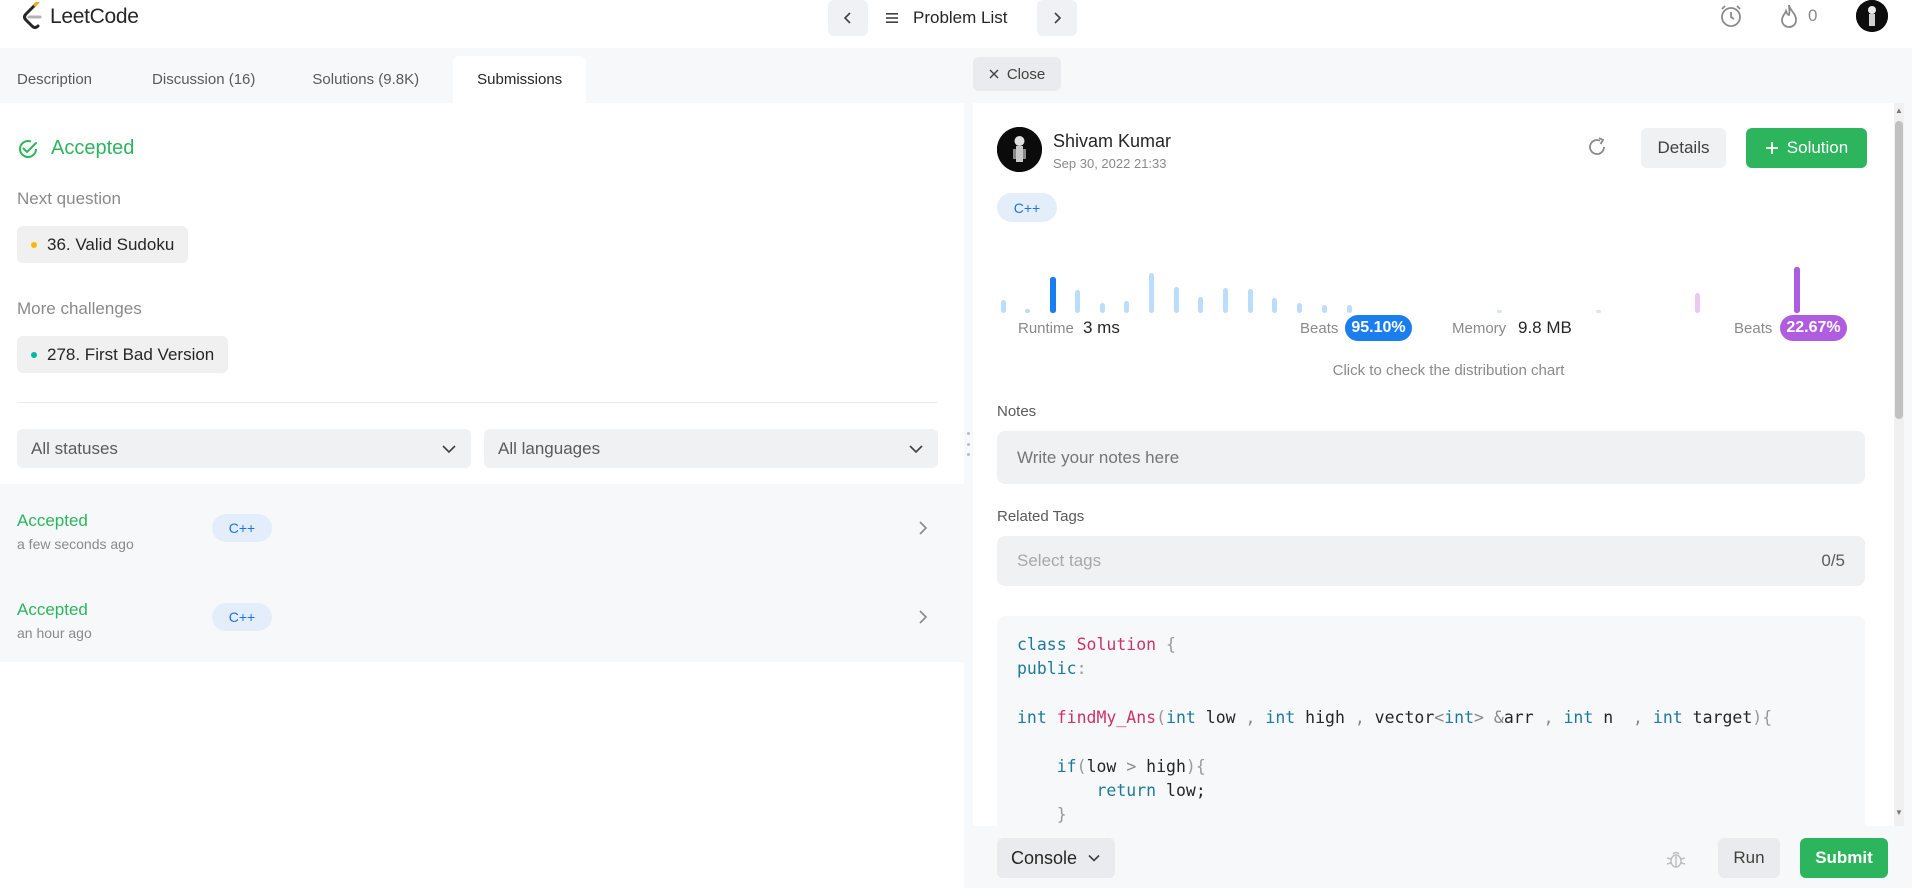 The image size is (1912, 888). I want to click on scrollbar-thumb, so click(1899, 270).